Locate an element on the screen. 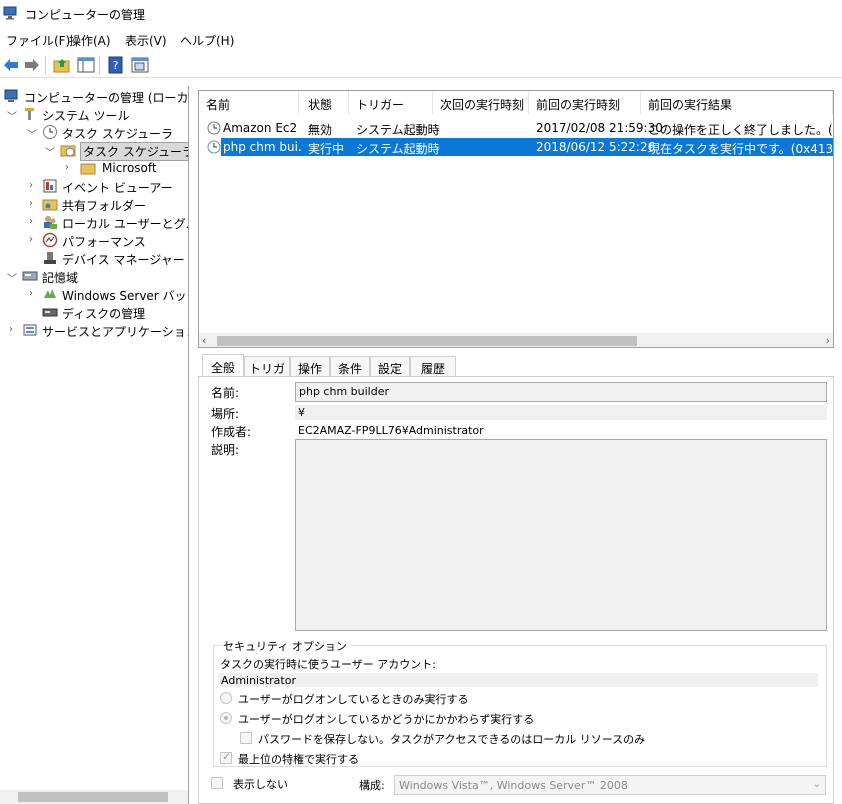 Image resolution: width=842 pixels, height=804 pixels. help-icon: ? is located at coordinates (116, 65).